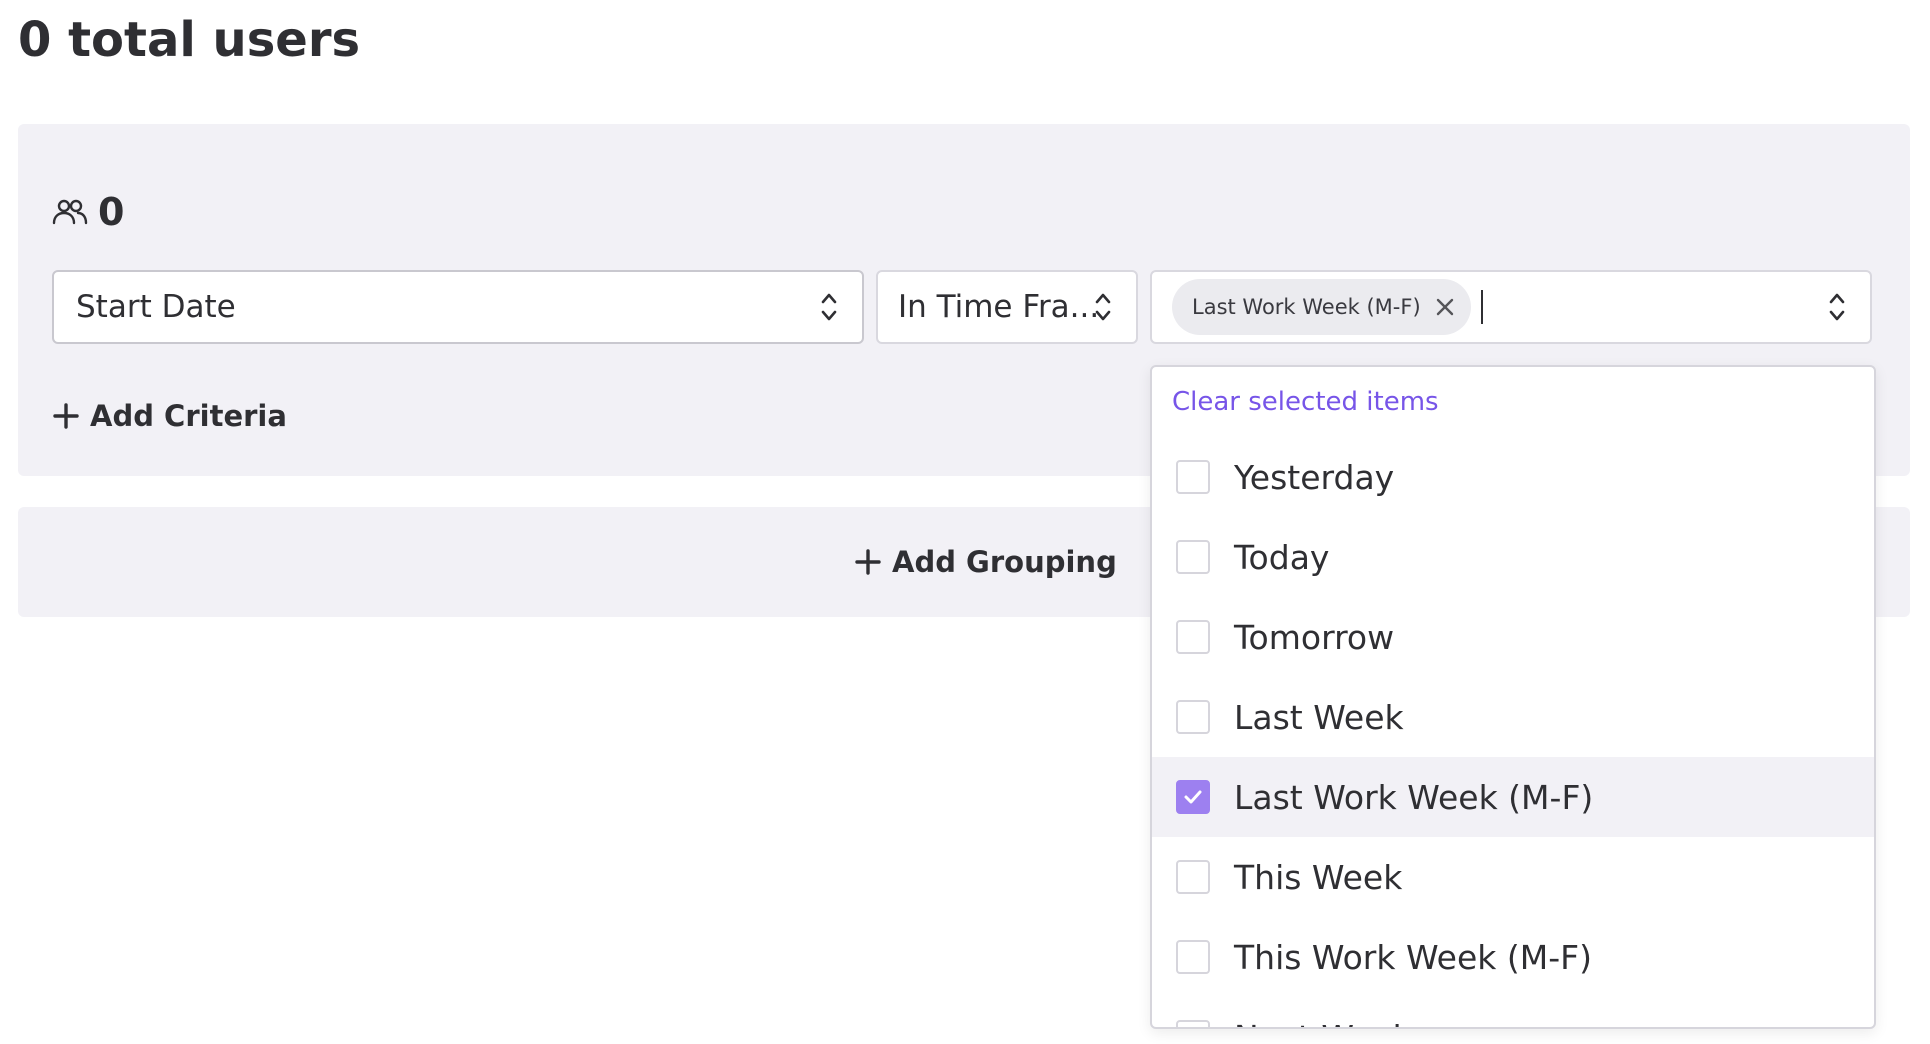  I want to click on checkmark-icon, so click(1193, 797).